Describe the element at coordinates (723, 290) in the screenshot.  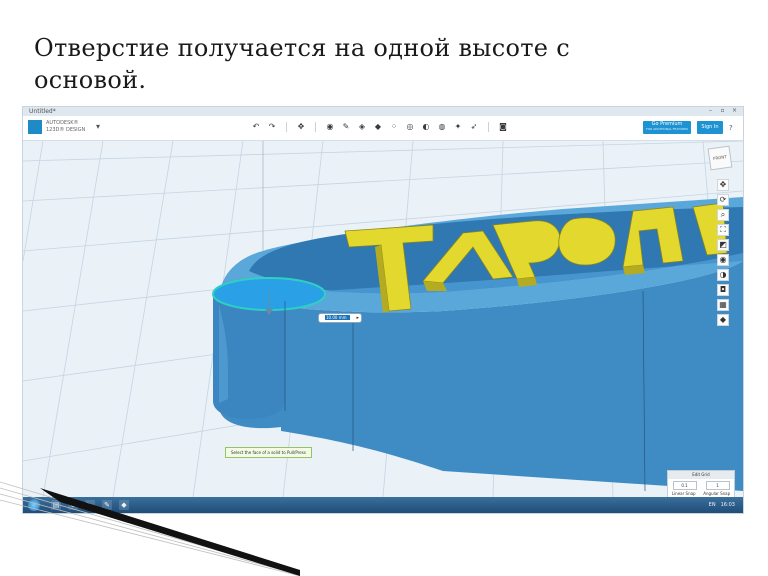
I see `camera-icon: ◘` at that location.